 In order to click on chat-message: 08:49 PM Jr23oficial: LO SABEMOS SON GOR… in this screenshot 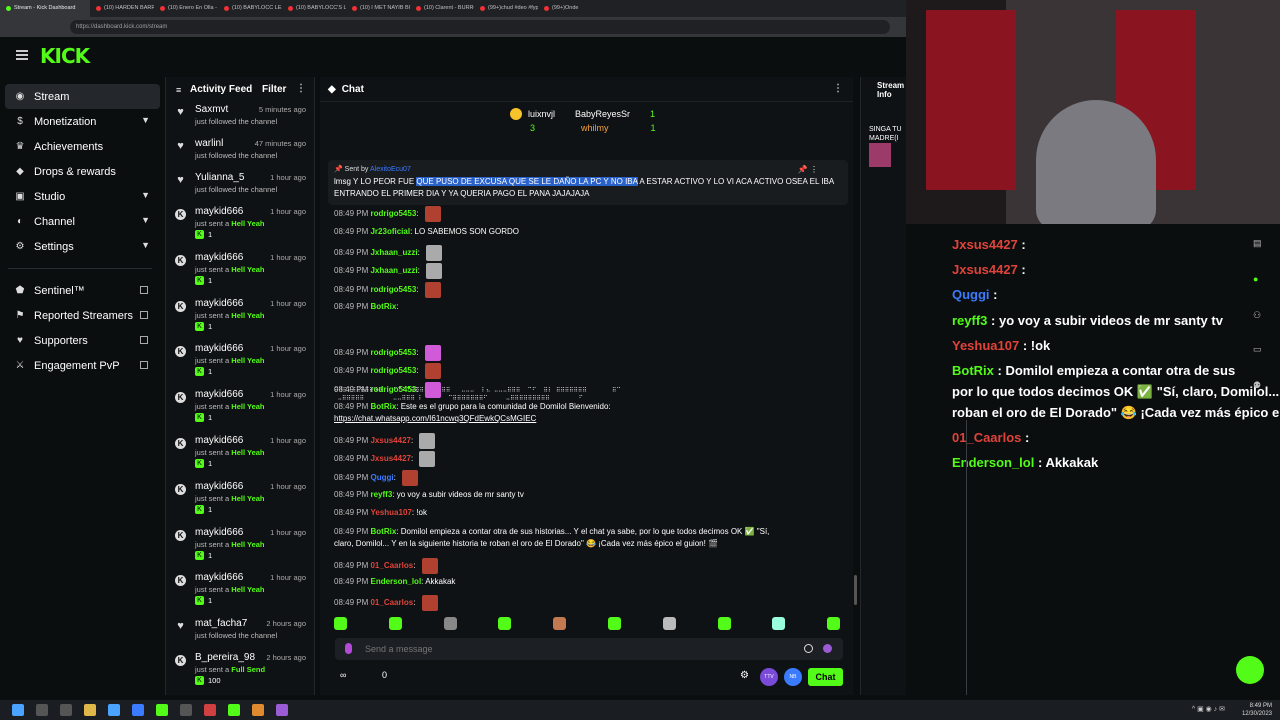, I will do `click(426, 232)`.